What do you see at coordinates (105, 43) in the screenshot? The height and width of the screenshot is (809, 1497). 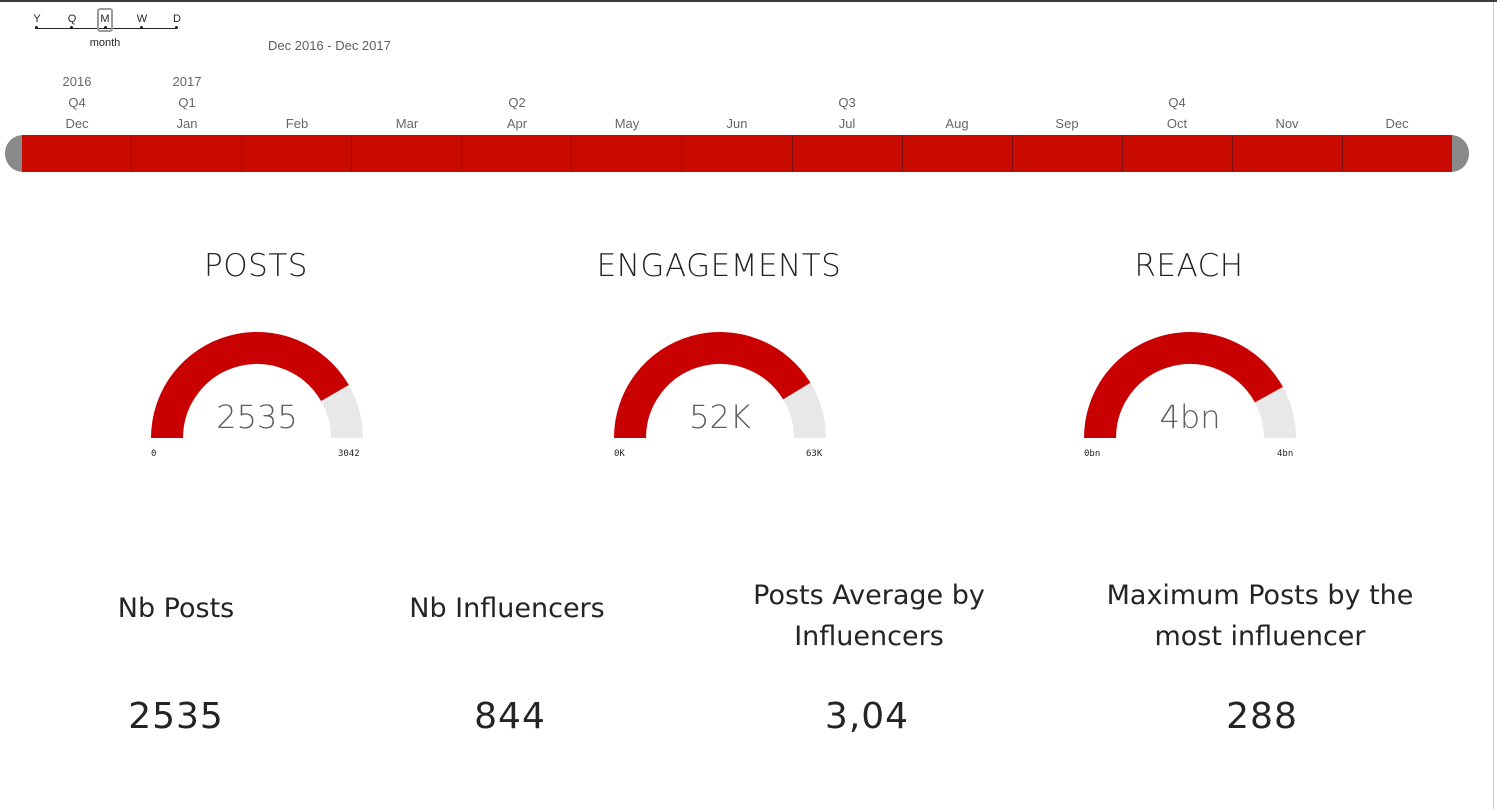 I see `granularity-caption: month` at bounding box center [105, 43].